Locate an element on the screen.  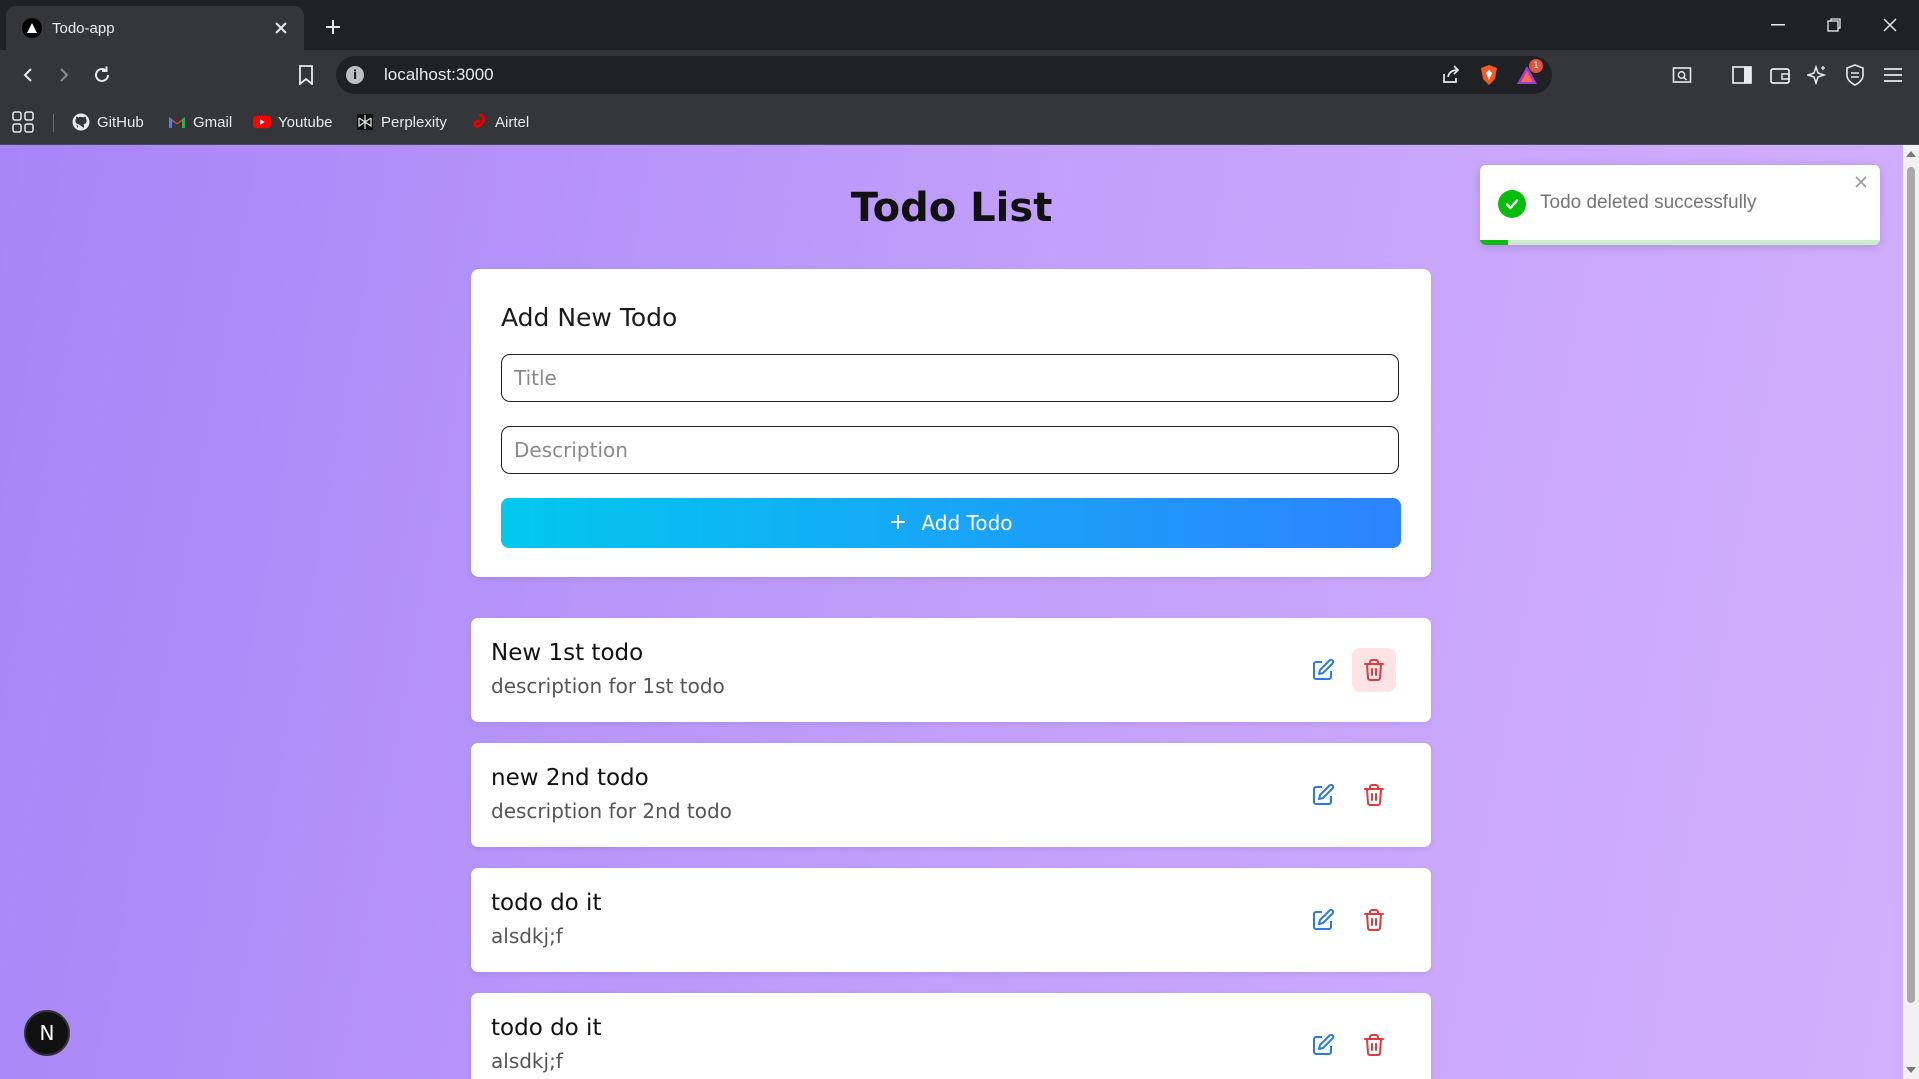
bookmark-airtel: Airtel is located at coordinates (499, 122).